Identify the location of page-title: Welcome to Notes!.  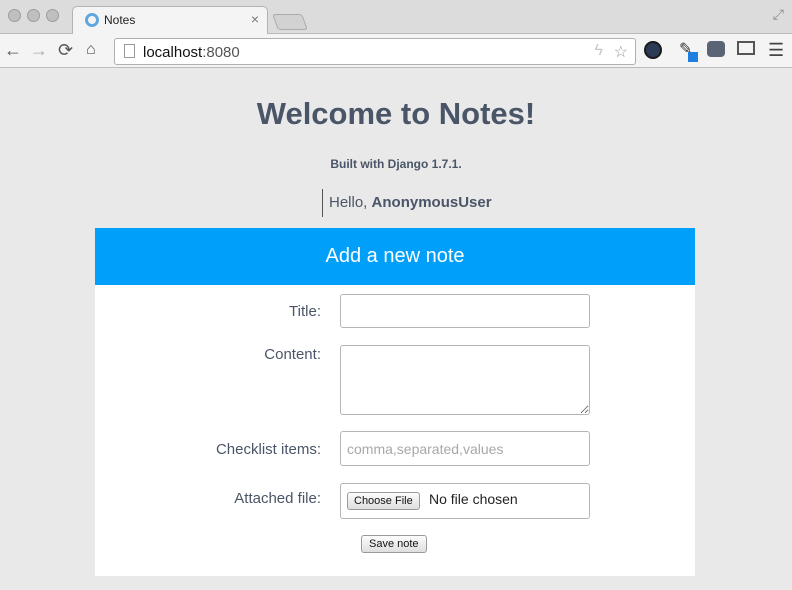
(396, 113).